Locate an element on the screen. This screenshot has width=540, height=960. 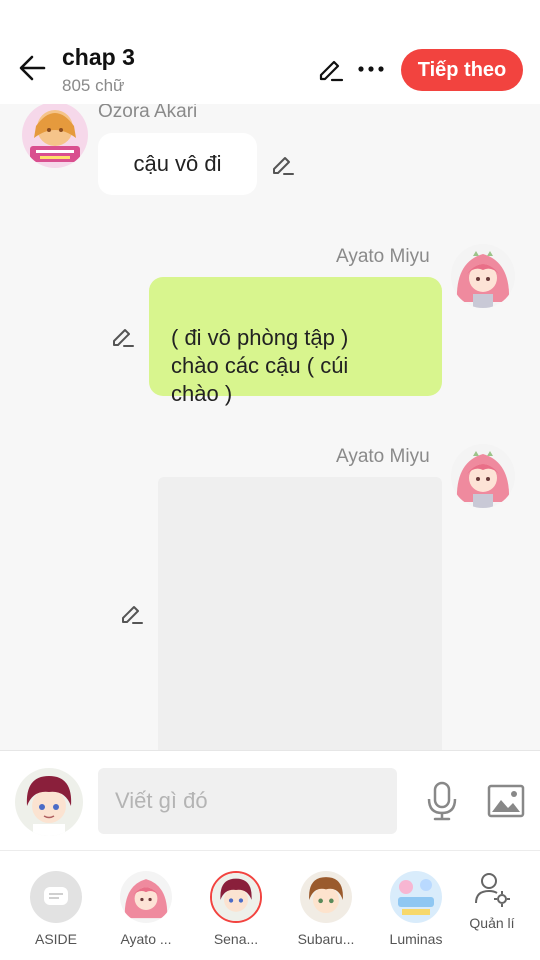
chat-bubble-icon is located at coordinates (56, 896).